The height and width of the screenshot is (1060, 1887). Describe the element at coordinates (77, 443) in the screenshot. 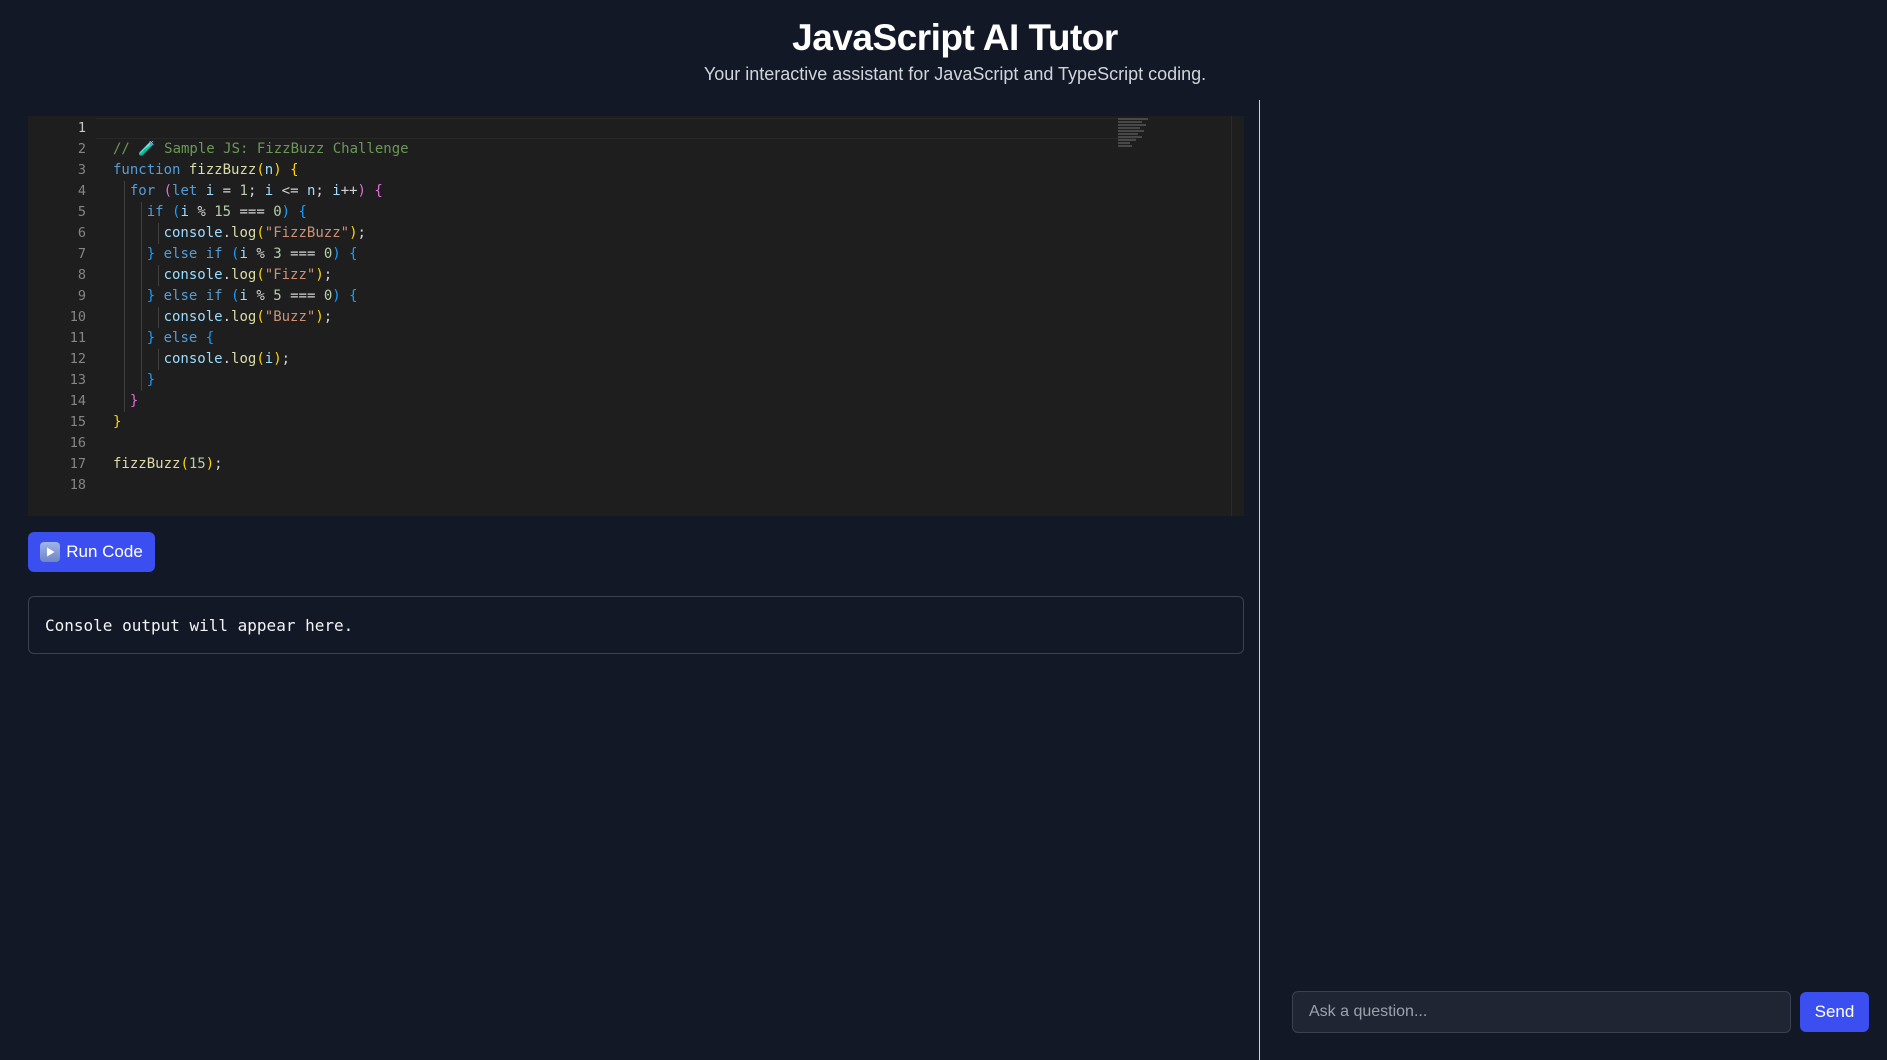

I see `line-number: 16` at that location.